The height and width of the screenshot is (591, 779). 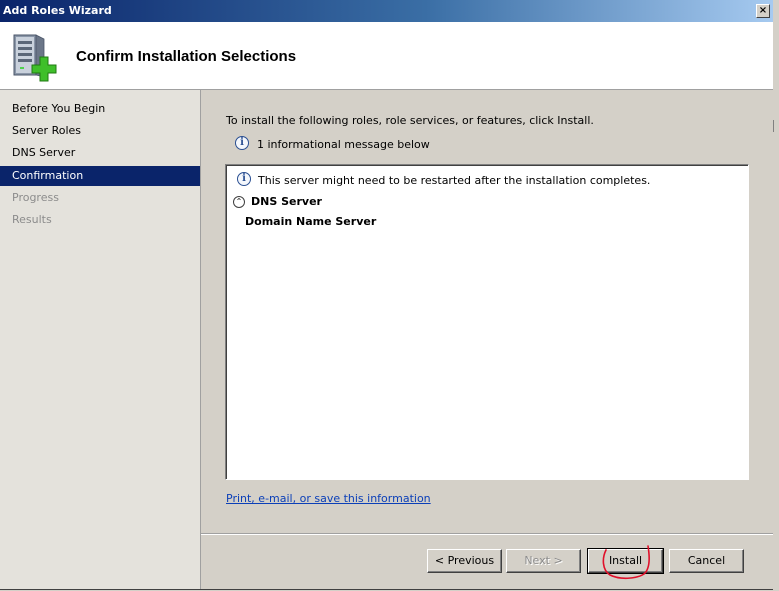 What do you see at coordinates (464, 561) in the screenshot?
I see `previous-button: < Previous` at bounding box center [464, 561].